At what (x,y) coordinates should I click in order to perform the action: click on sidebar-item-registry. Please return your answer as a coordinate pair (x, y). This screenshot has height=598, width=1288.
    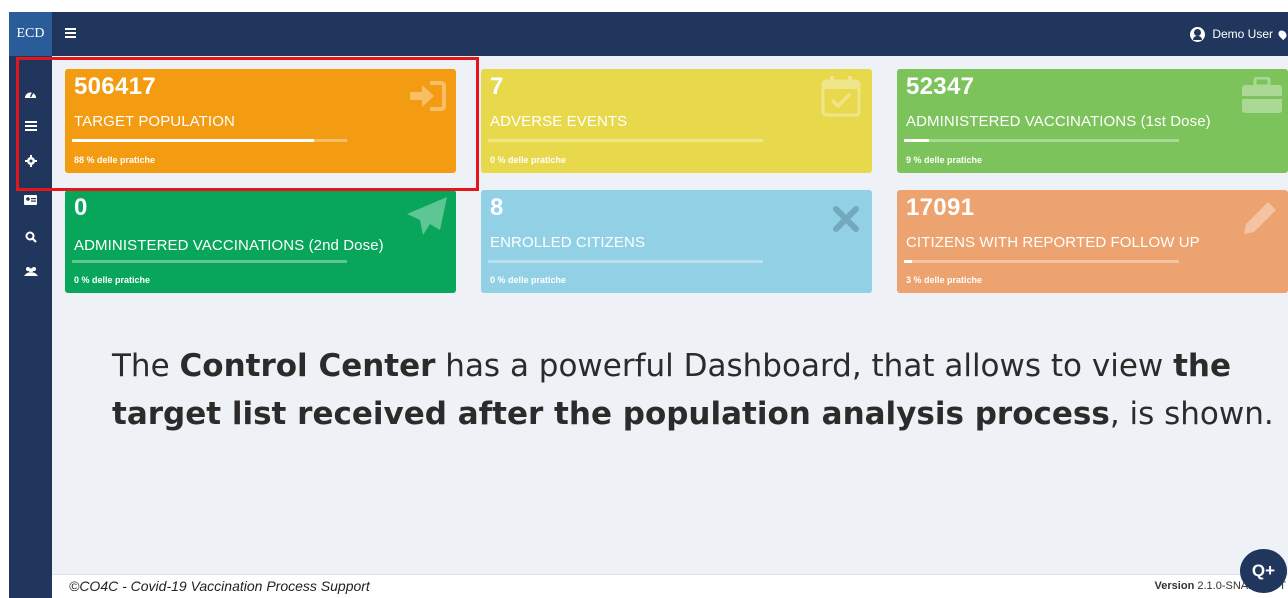
    Looking at the image, I should click on (30, 200).